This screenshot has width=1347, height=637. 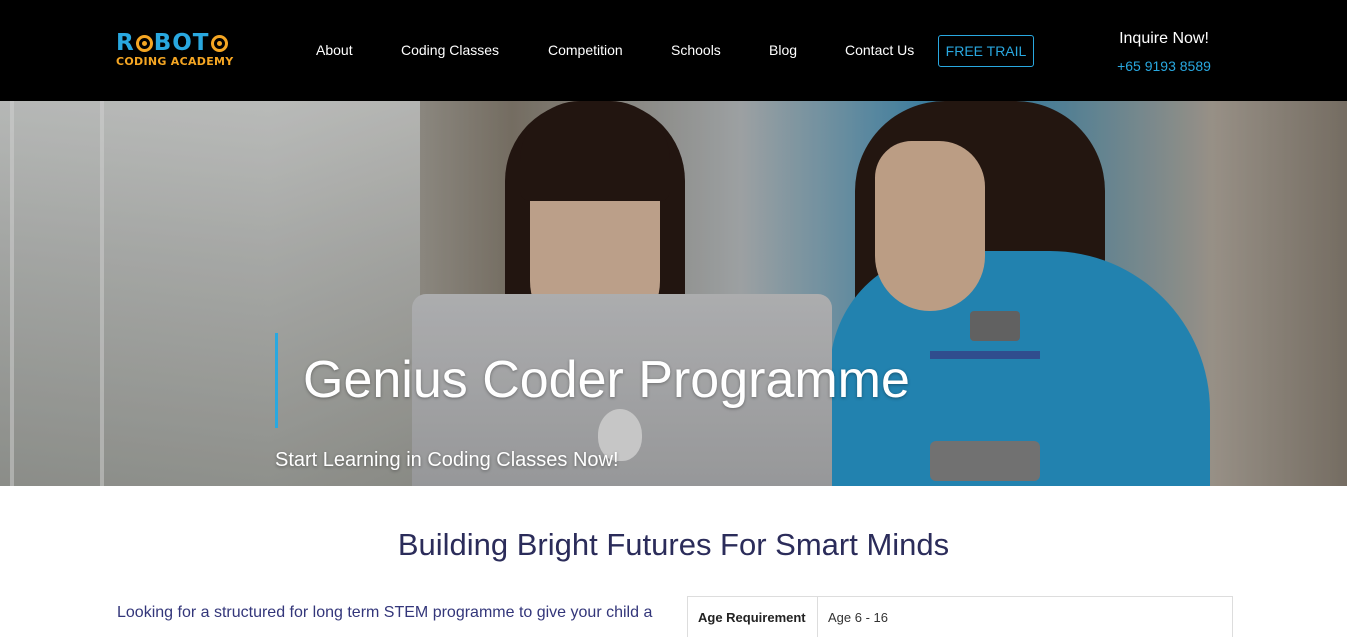 I want to click on table-cell-label: Age Requirement, so click(x=752, y=616).